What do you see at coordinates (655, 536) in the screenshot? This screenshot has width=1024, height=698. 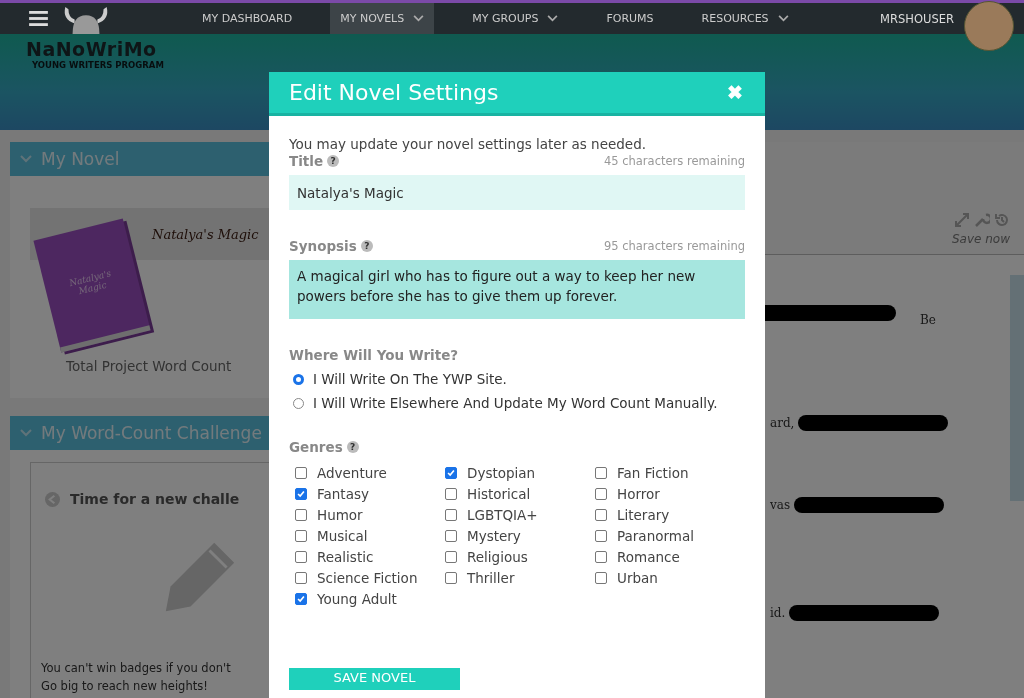 I see `checkbox-label: Paranormal` at bounding box center [655, 536].